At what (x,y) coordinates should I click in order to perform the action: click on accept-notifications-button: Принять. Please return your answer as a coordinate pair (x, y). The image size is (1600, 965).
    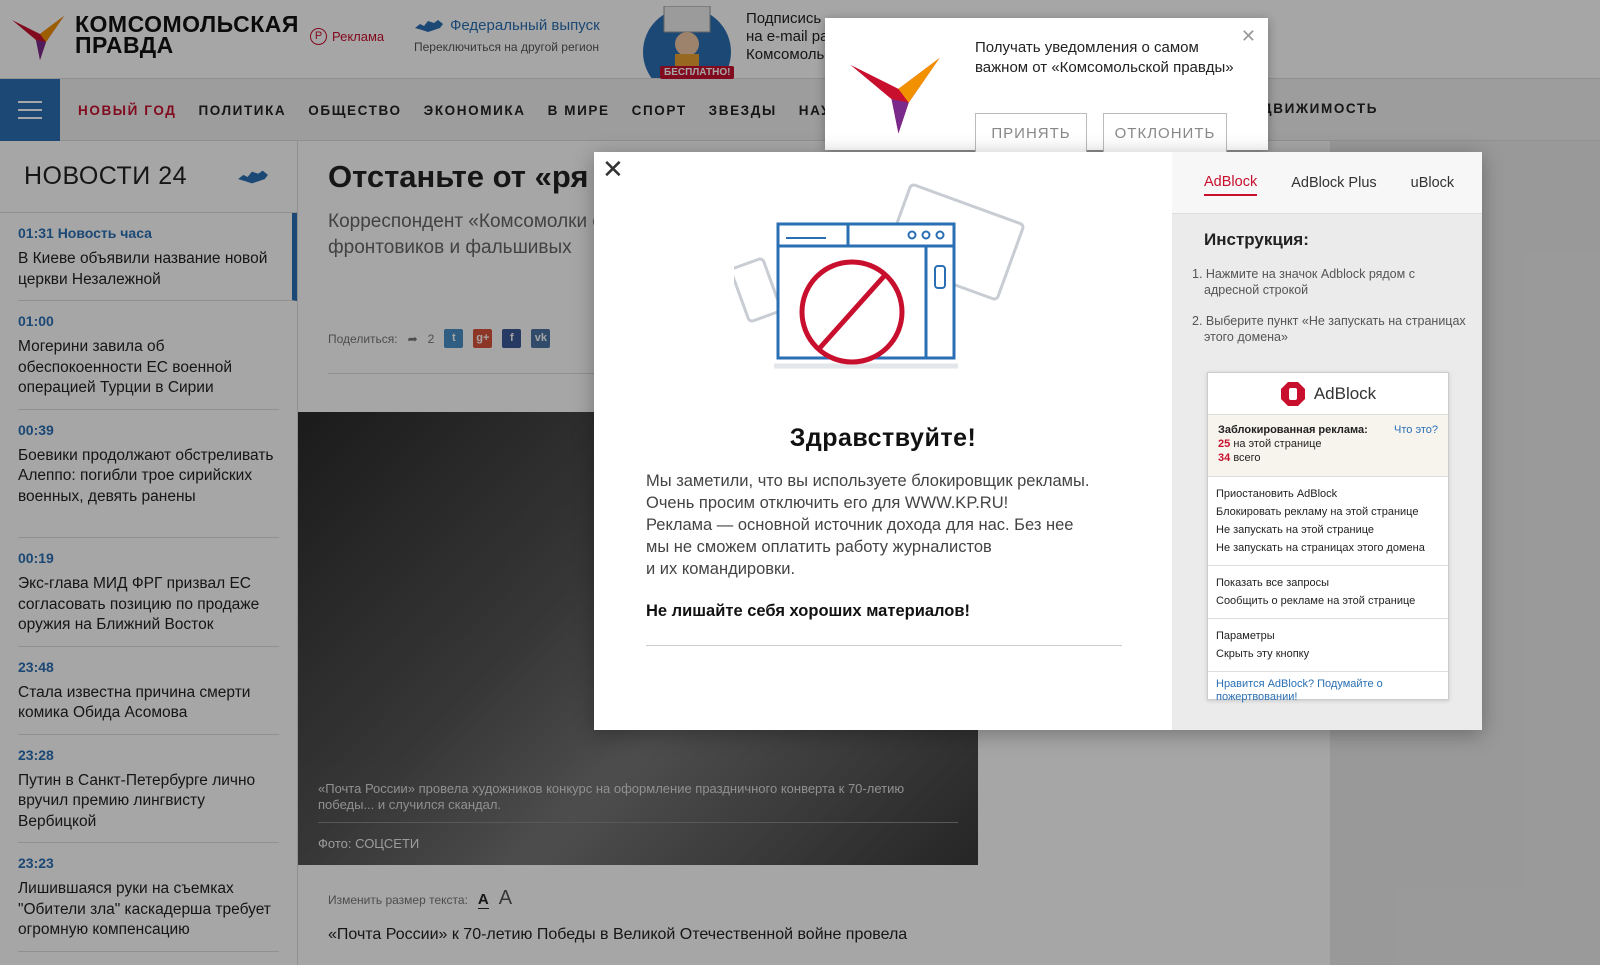
    Looking at the image, I should click on (1031, 133).